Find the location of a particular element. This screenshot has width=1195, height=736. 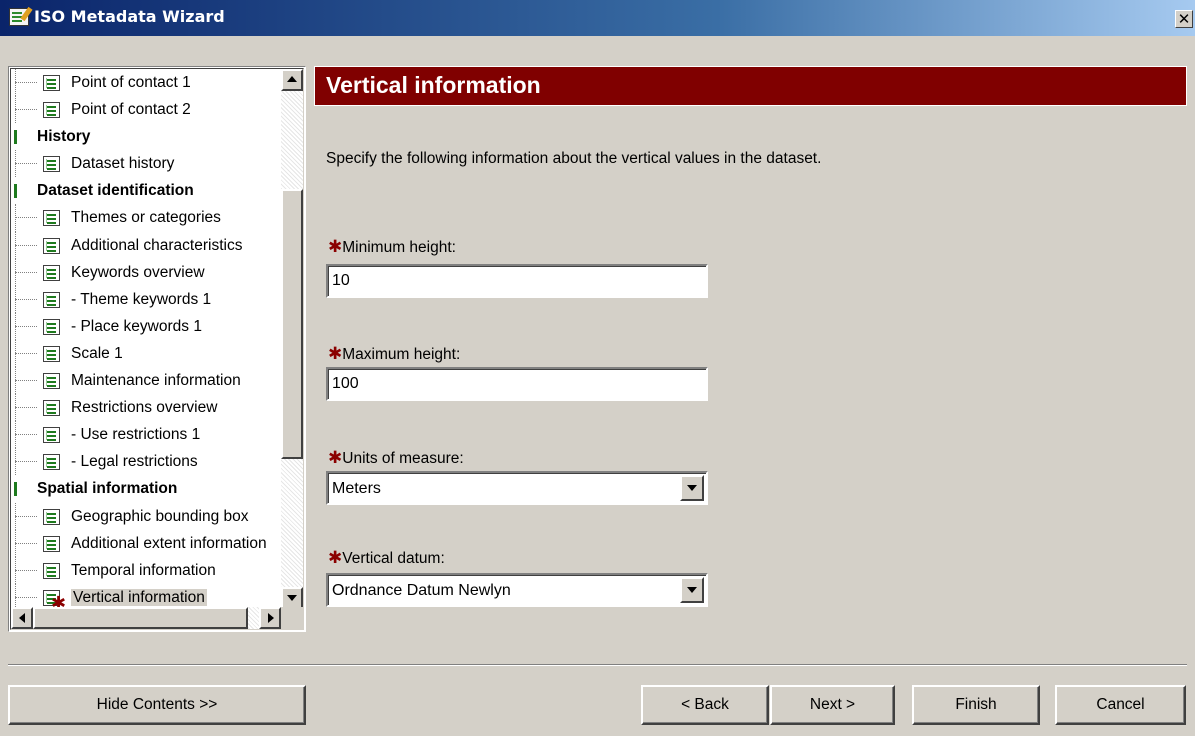

tree-item: Point of contact 1 is located at coordinates (146, 83).